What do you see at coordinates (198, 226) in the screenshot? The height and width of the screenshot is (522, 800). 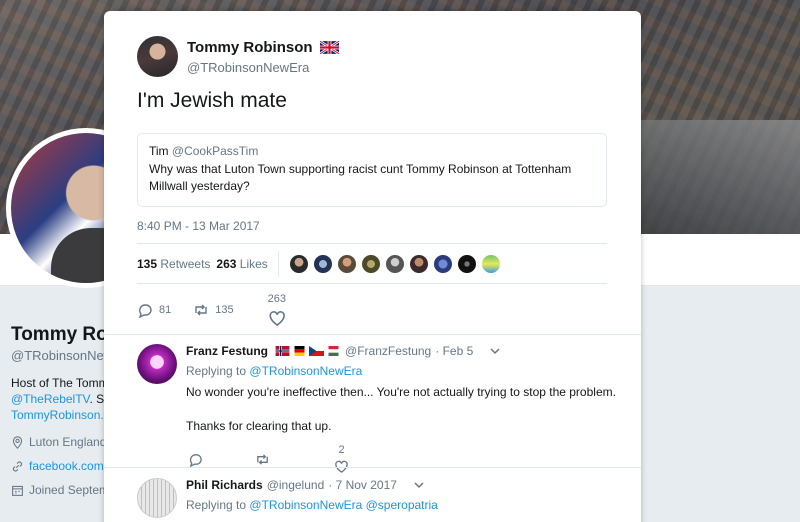 I see `tweet-timestamp: 8:40 PM - 13 Mar 2017` at bounding box center [198, 226].